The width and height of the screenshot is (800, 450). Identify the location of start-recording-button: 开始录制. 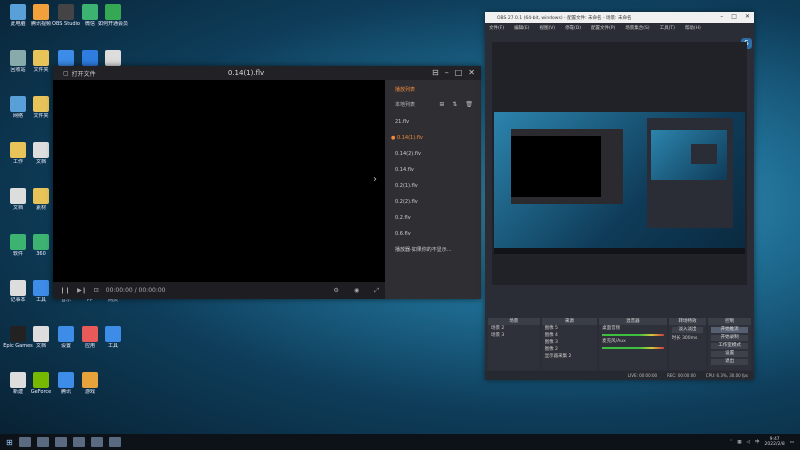
(729, 338).